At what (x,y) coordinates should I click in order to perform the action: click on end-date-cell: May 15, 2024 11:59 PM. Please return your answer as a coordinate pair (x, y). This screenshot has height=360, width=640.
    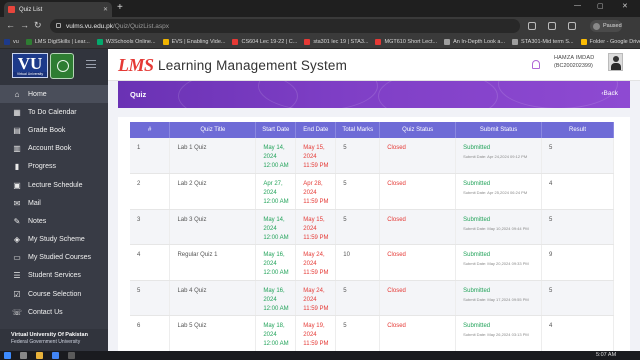
    Looking at the image, I should click on (316, 227).